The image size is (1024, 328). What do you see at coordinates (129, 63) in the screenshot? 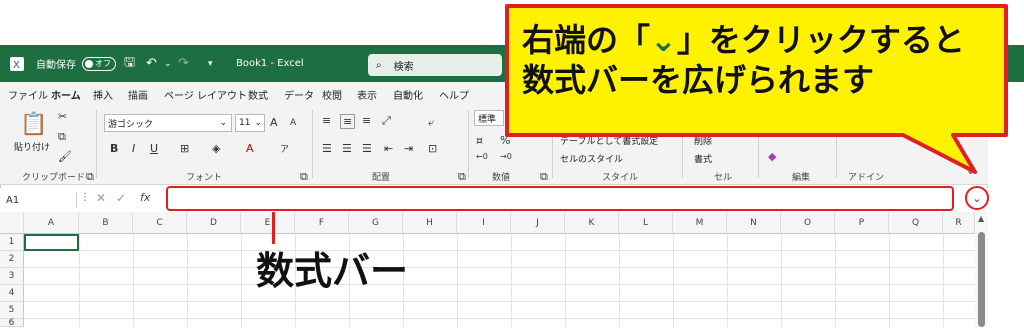
I see `save-icon: 🖫` at bounding box center [129, 63].